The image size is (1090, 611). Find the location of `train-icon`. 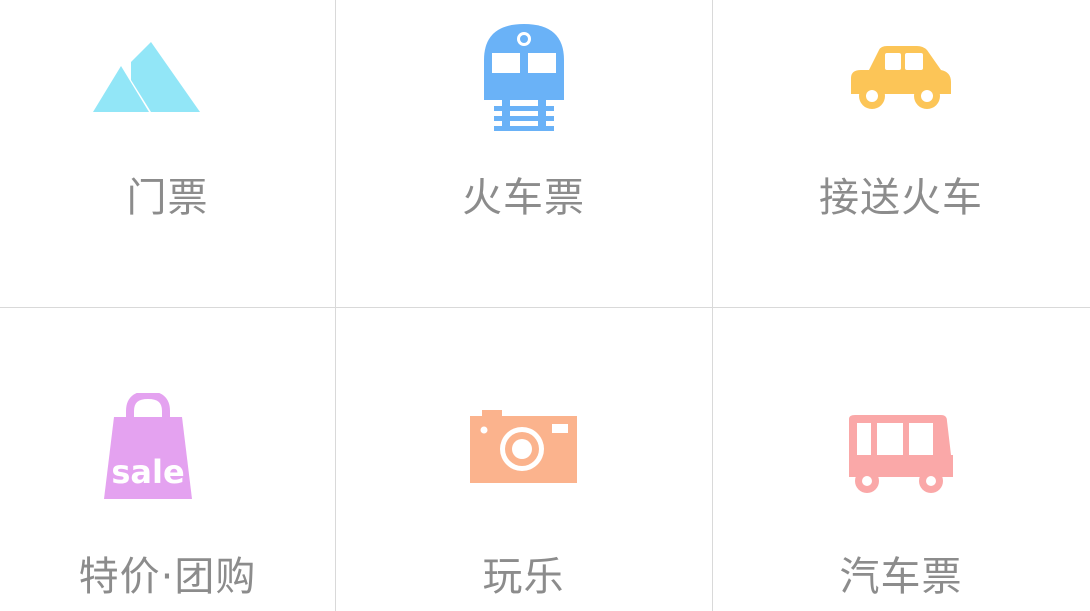

train-icon is located at coordinates (524, 77).